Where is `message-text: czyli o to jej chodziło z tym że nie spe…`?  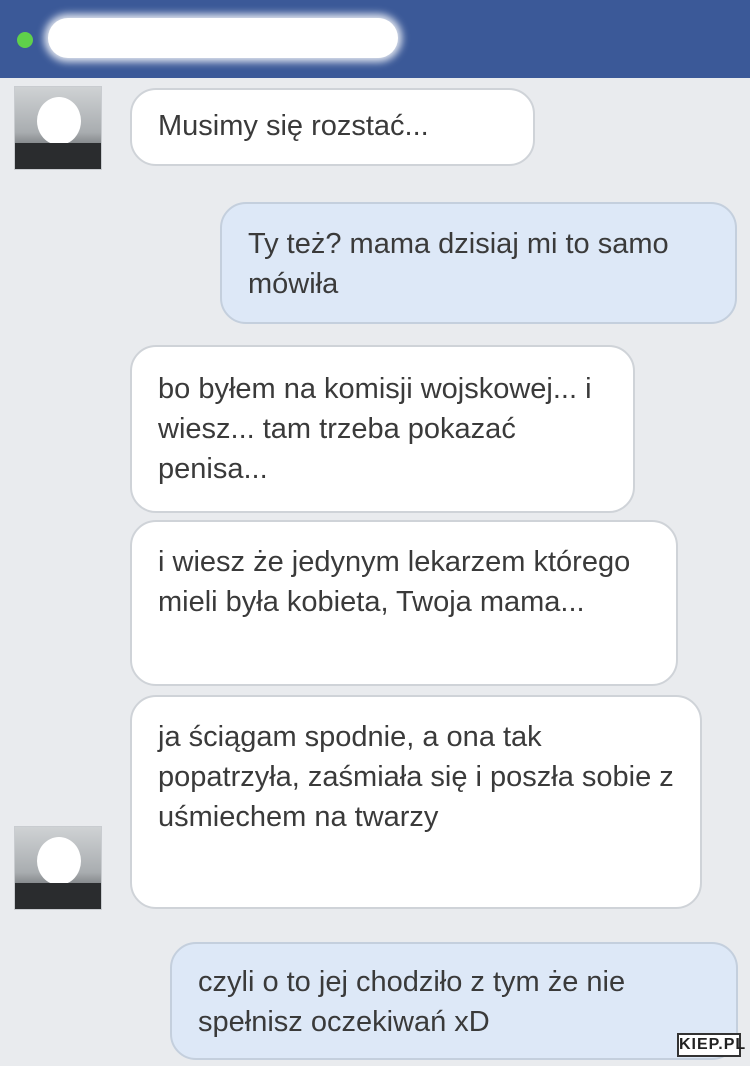
message-text: czyli o to jej chodziło z tym że nie spe… is located at coordinates (412, 1002).